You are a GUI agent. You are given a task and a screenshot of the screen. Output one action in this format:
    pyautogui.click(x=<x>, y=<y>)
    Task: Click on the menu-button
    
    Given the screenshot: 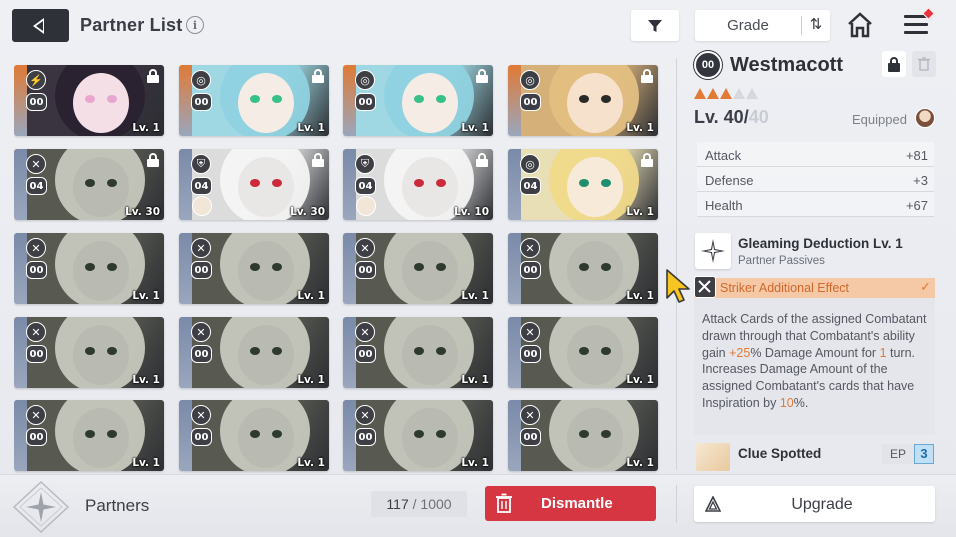 What is the action you would take?
    pyautogui.click(x=919, y=22)
    